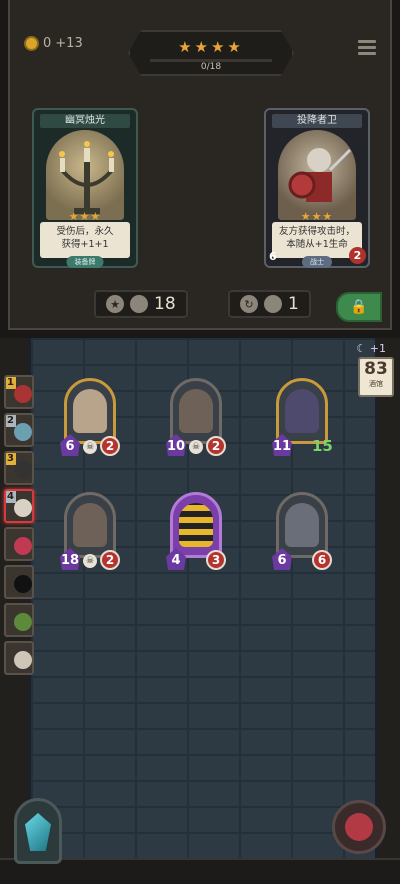 The image size is (400, 884). I want to click on queue-slot: 1, so click(19, 392).